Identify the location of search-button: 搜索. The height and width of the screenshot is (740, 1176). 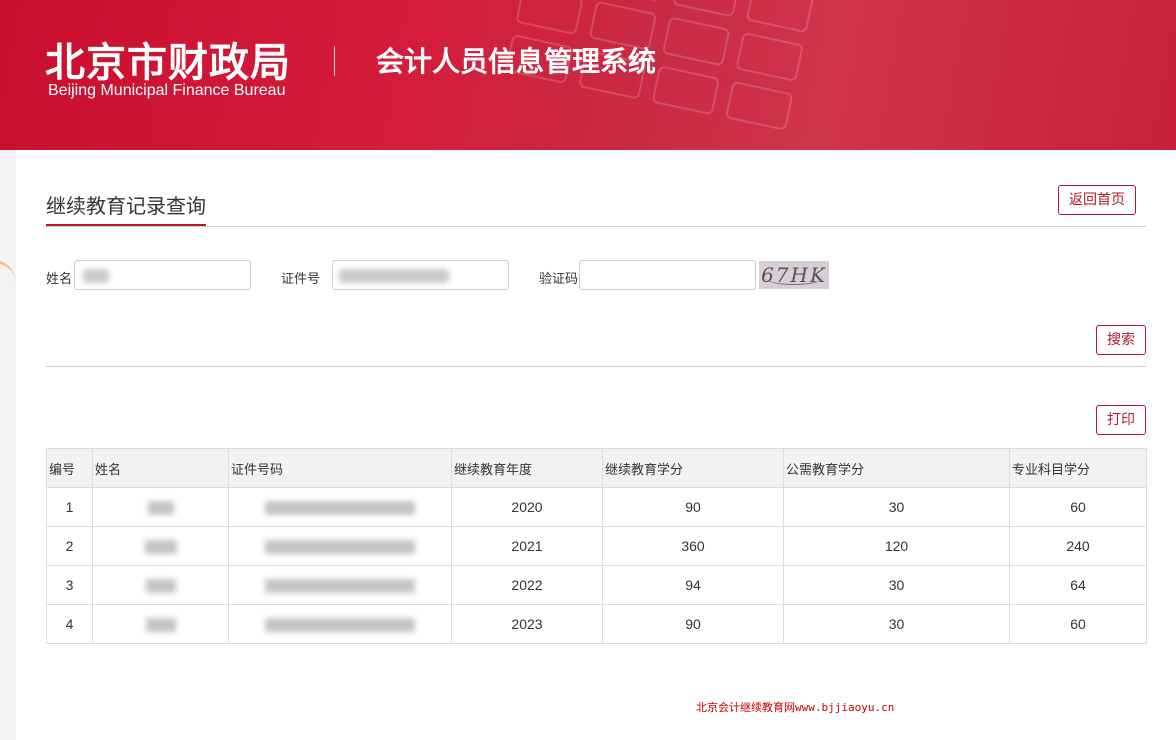
(1121, 340).